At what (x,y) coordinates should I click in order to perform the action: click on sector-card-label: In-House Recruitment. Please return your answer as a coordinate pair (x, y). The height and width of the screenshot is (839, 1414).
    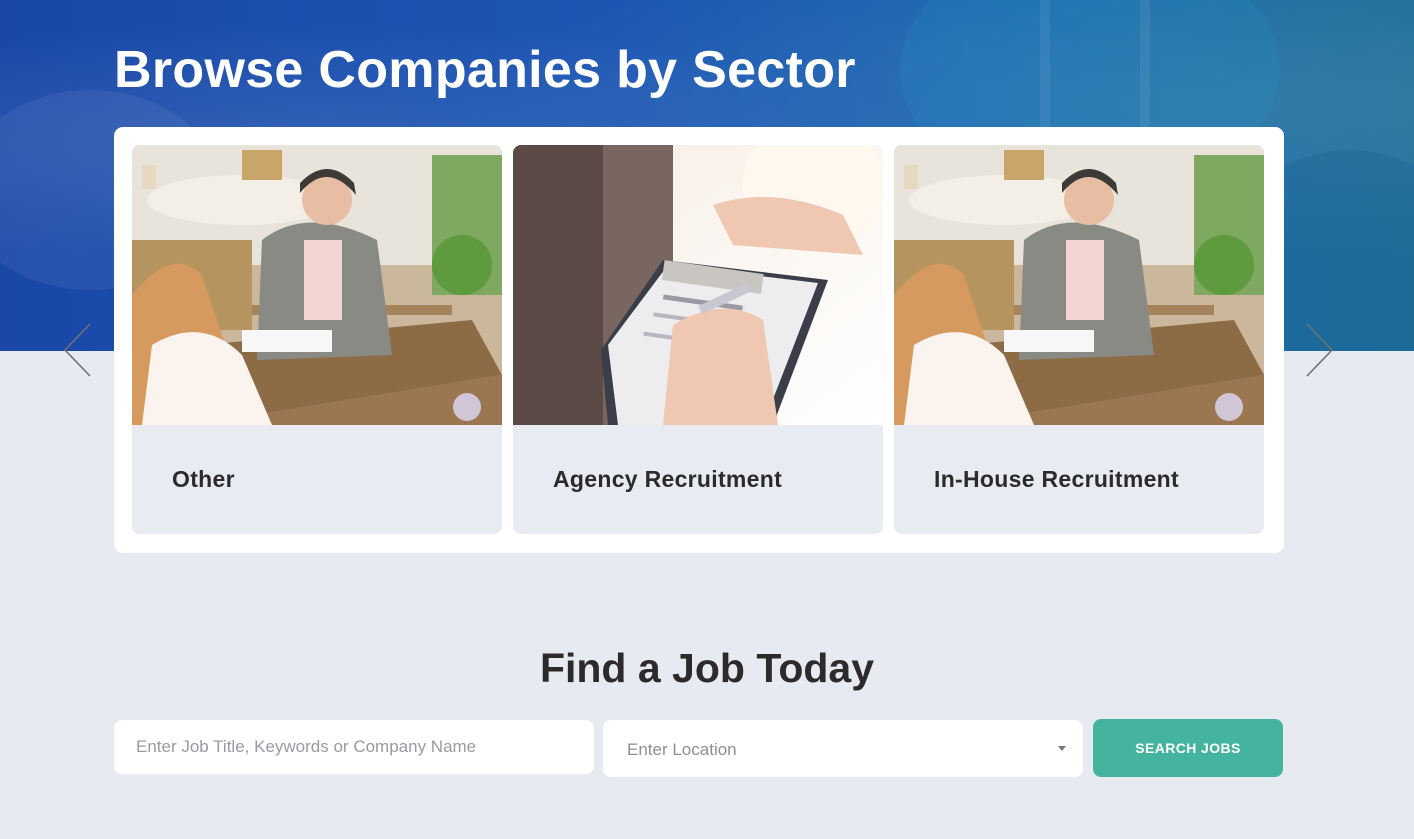
    Looking at the image, I should click on (1056, 479).